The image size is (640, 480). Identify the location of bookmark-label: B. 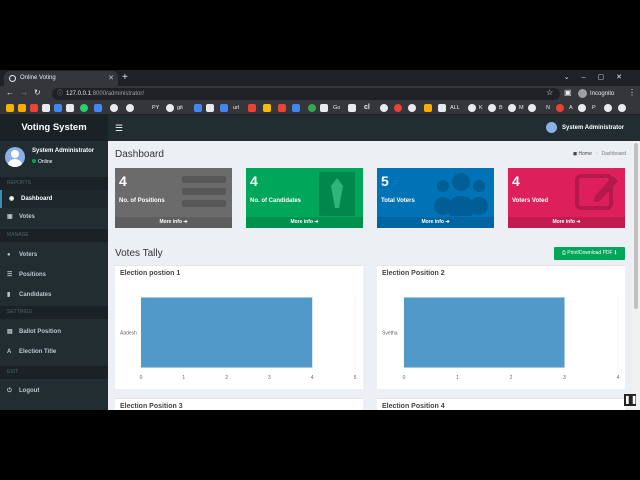
(501, 108).